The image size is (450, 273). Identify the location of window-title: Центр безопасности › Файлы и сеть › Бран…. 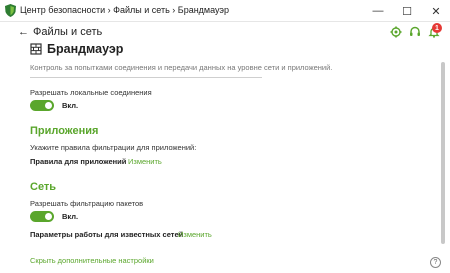
(125, 10).